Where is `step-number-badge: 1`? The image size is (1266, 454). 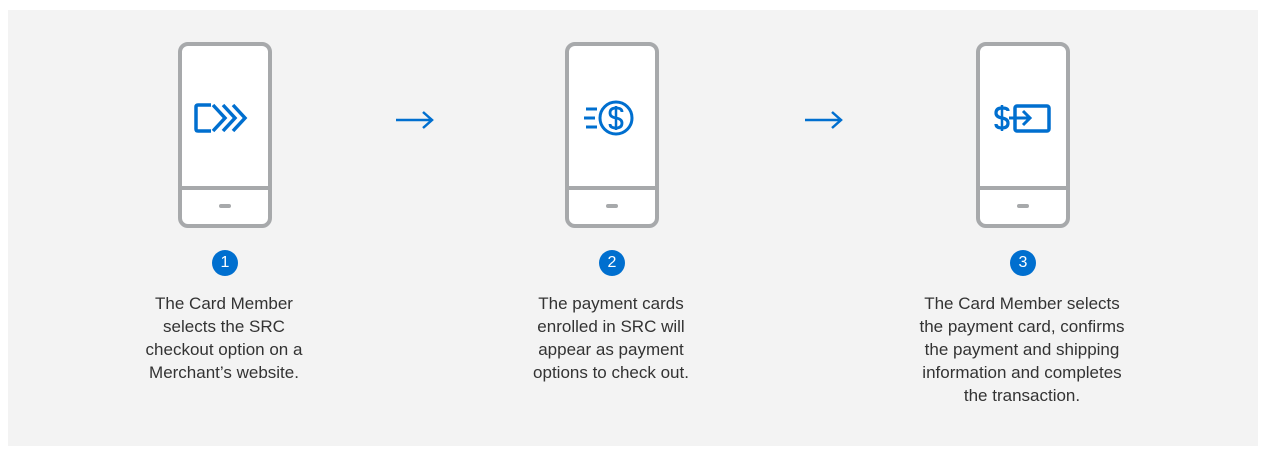 step-number-badge: 1 is located at coordinates (225, 263).